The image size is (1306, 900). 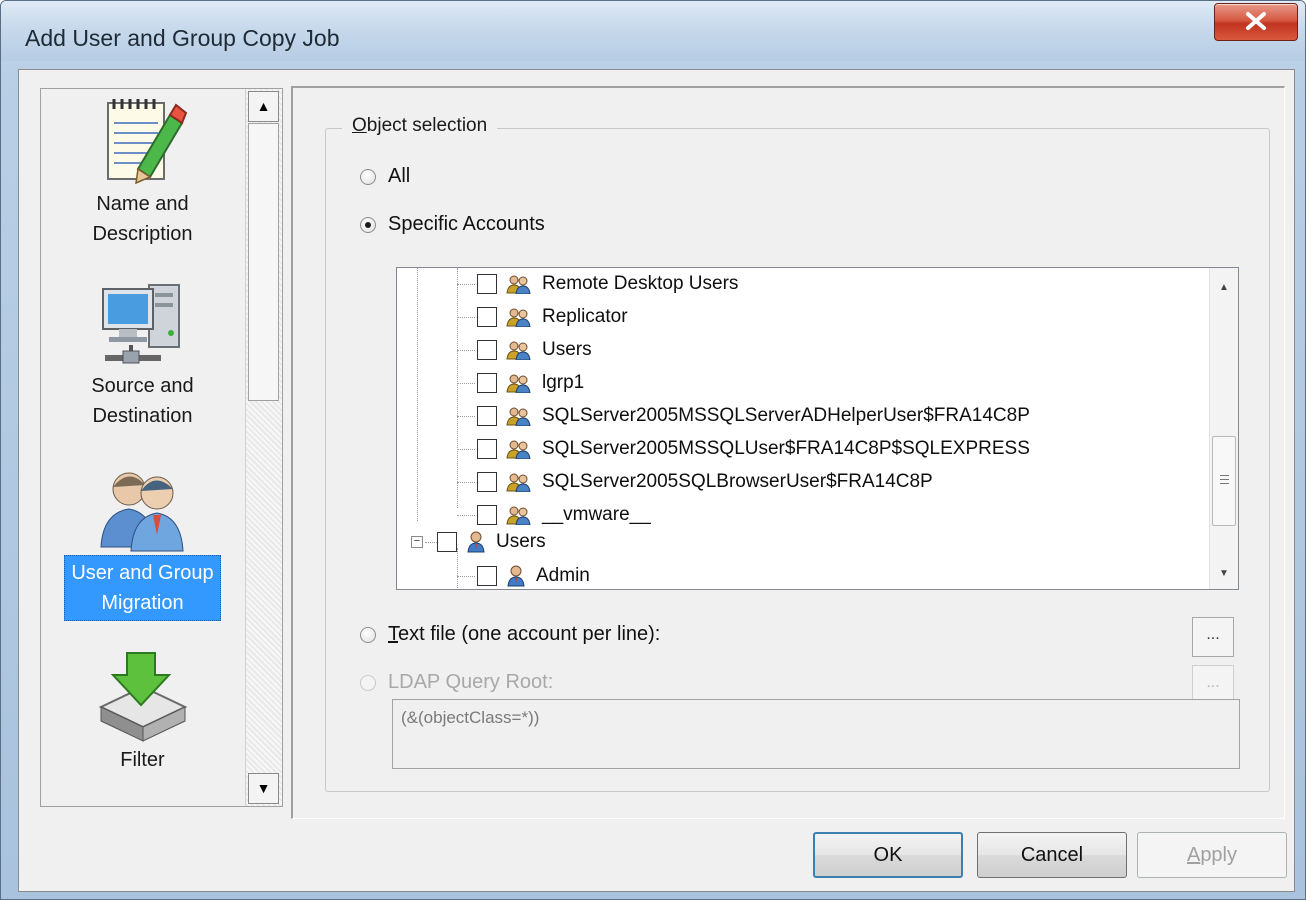 What do you see at coordinates (816, 734) in the screenshot?
I see `ldap-query-field: (&(objectClass=*))` at bounding box center [816, 734].